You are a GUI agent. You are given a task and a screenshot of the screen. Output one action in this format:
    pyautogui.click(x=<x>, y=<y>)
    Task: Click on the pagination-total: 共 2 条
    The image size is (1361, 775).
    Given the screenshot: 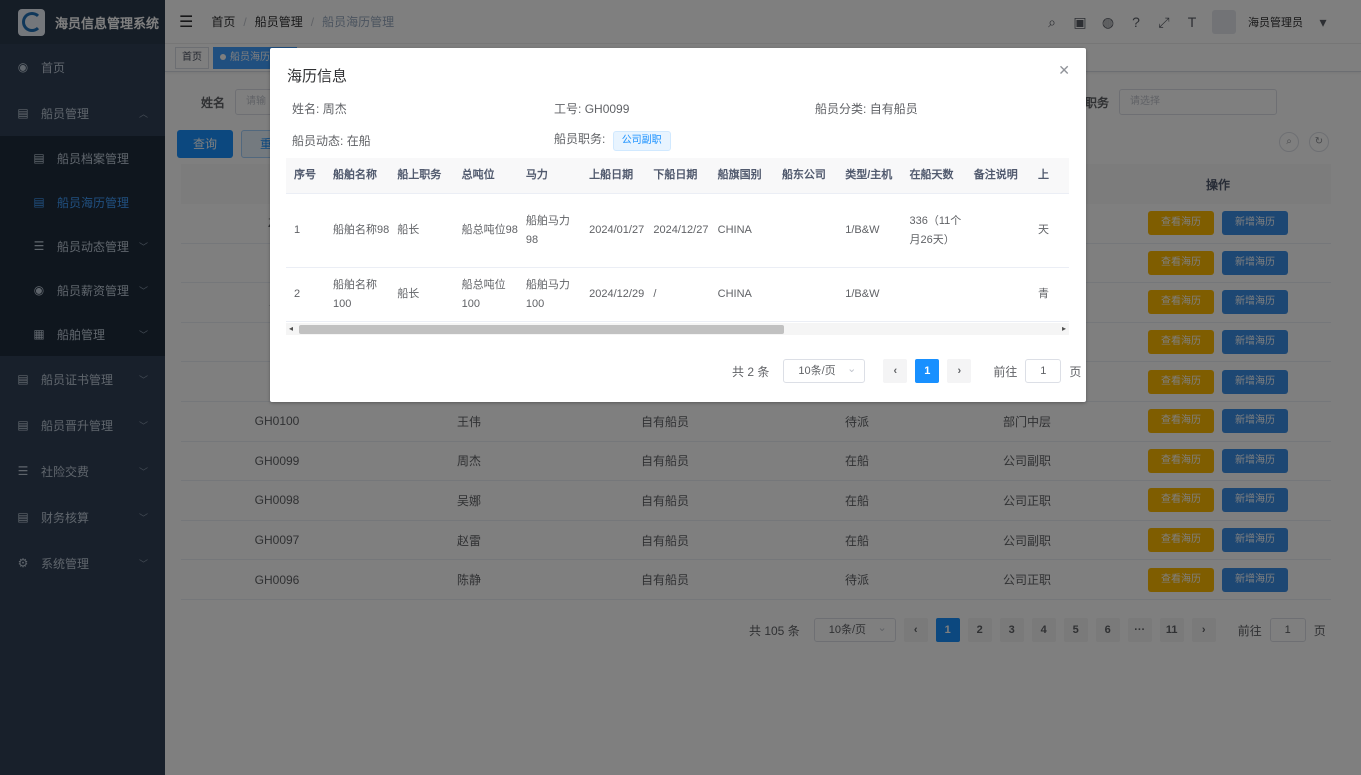 What is the action you would take?
    pyautogui.click(x=751, y=371)
    